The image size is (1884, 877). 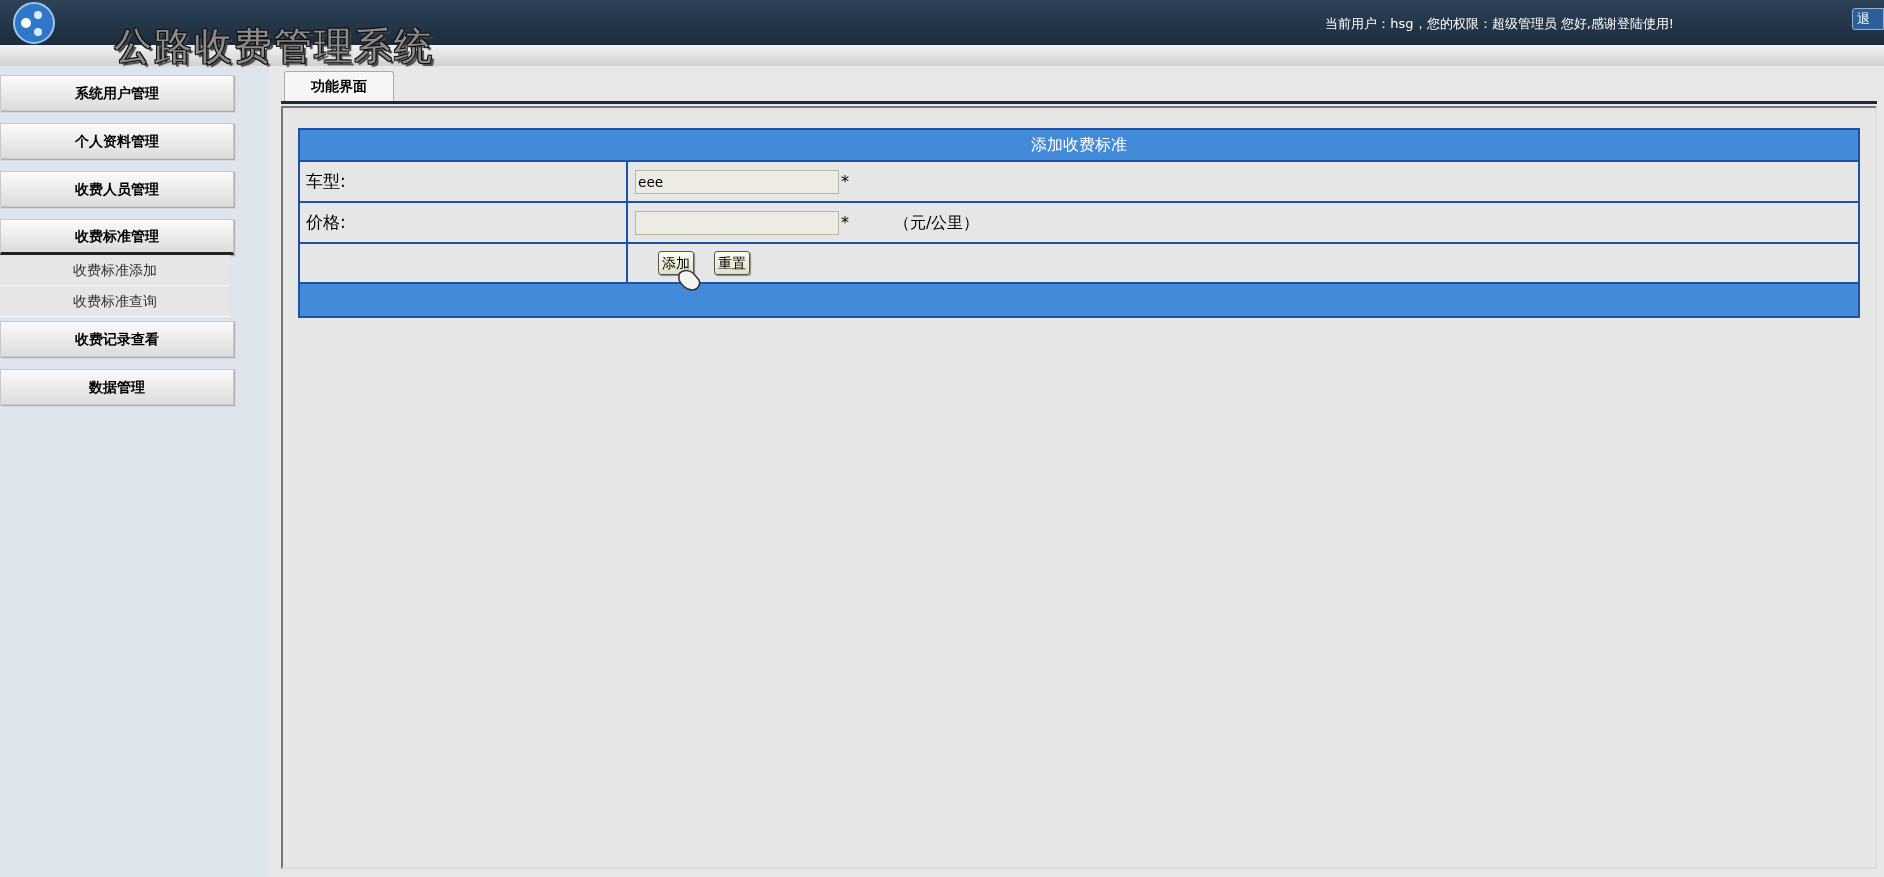 I want to click on sidebar-menu-button: 数据管理, so click(x=117, y=387).